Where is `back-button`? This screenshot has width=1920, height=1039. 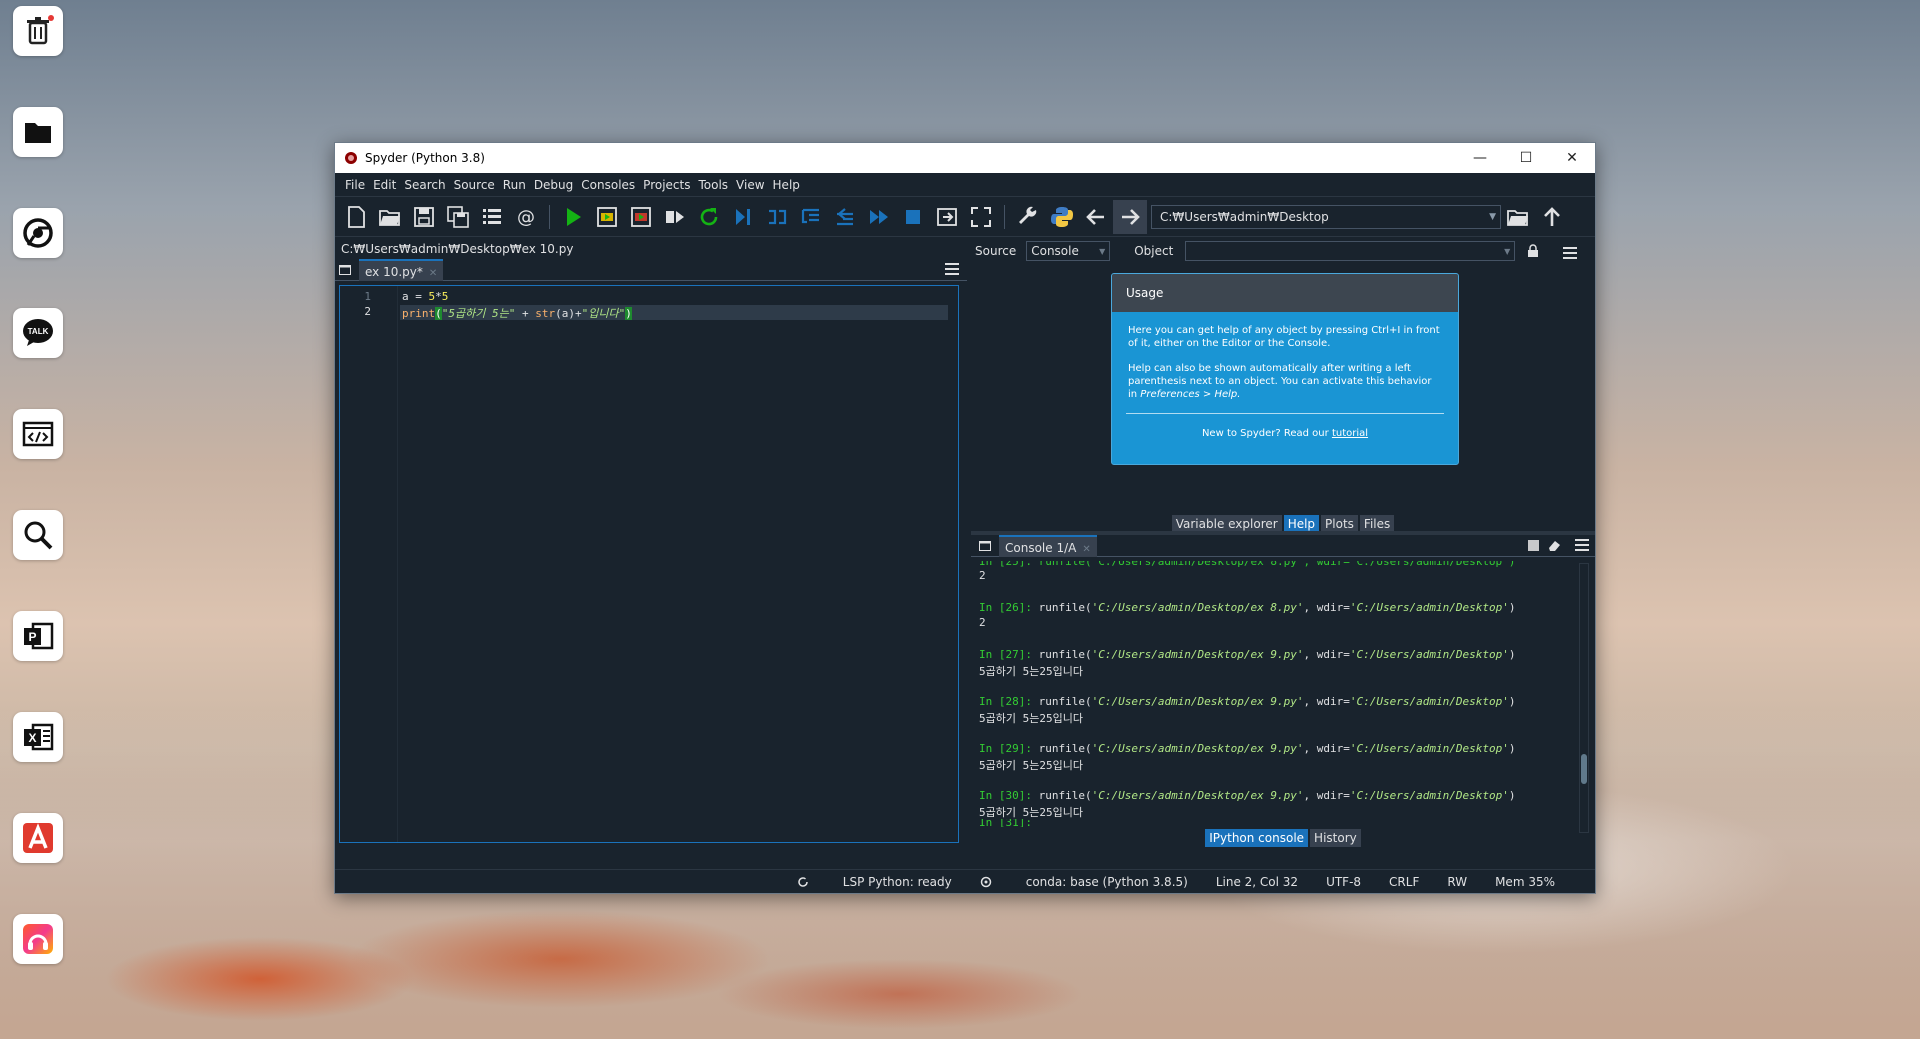 back-button is located at coordinates (1096, 217).